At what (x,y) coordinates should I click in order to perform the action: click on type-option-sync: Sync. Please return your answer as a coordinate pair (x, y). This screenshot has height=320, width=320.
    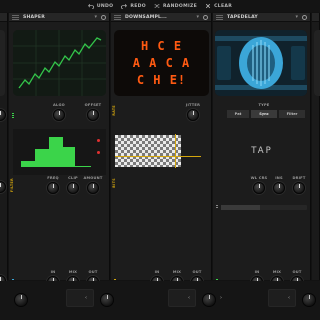
    Looking at the image, I should click on (264, 114).